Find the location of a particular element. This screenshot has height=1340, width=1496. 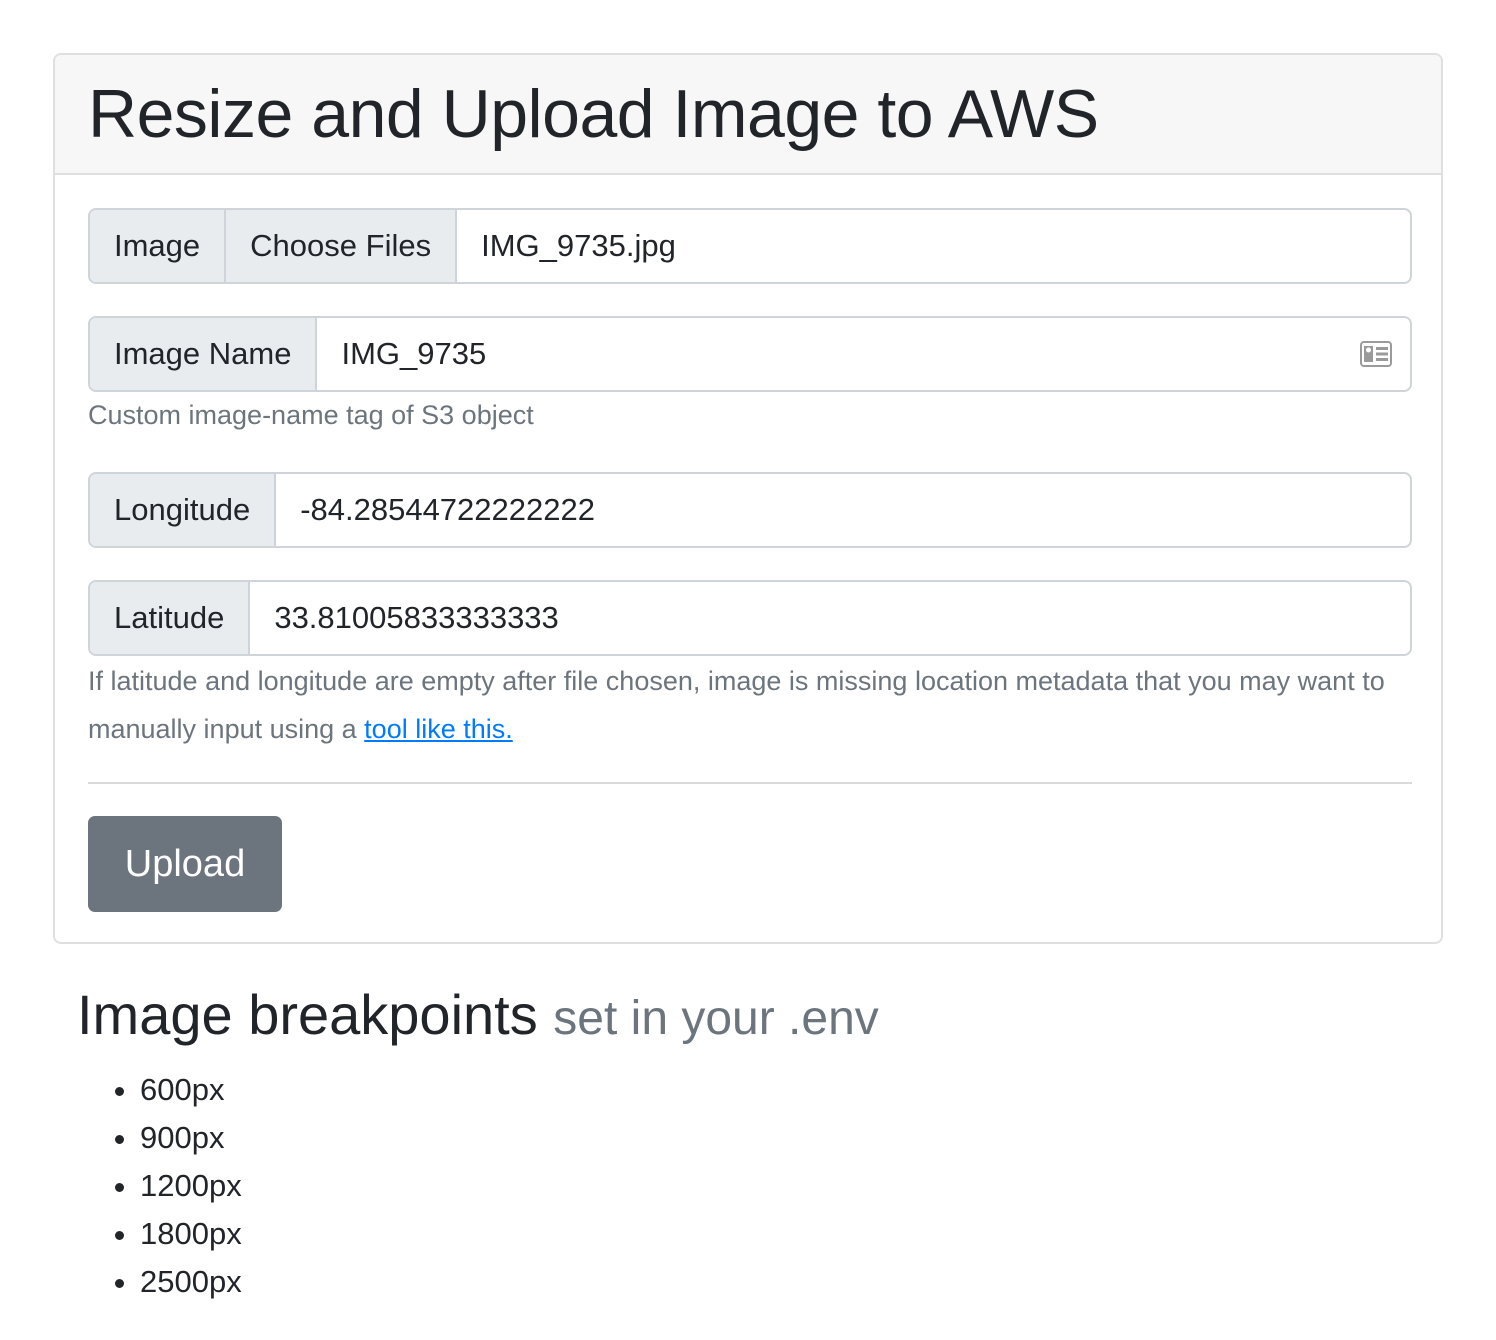

list-item: 1200px is located at coordinates (191, 1186).